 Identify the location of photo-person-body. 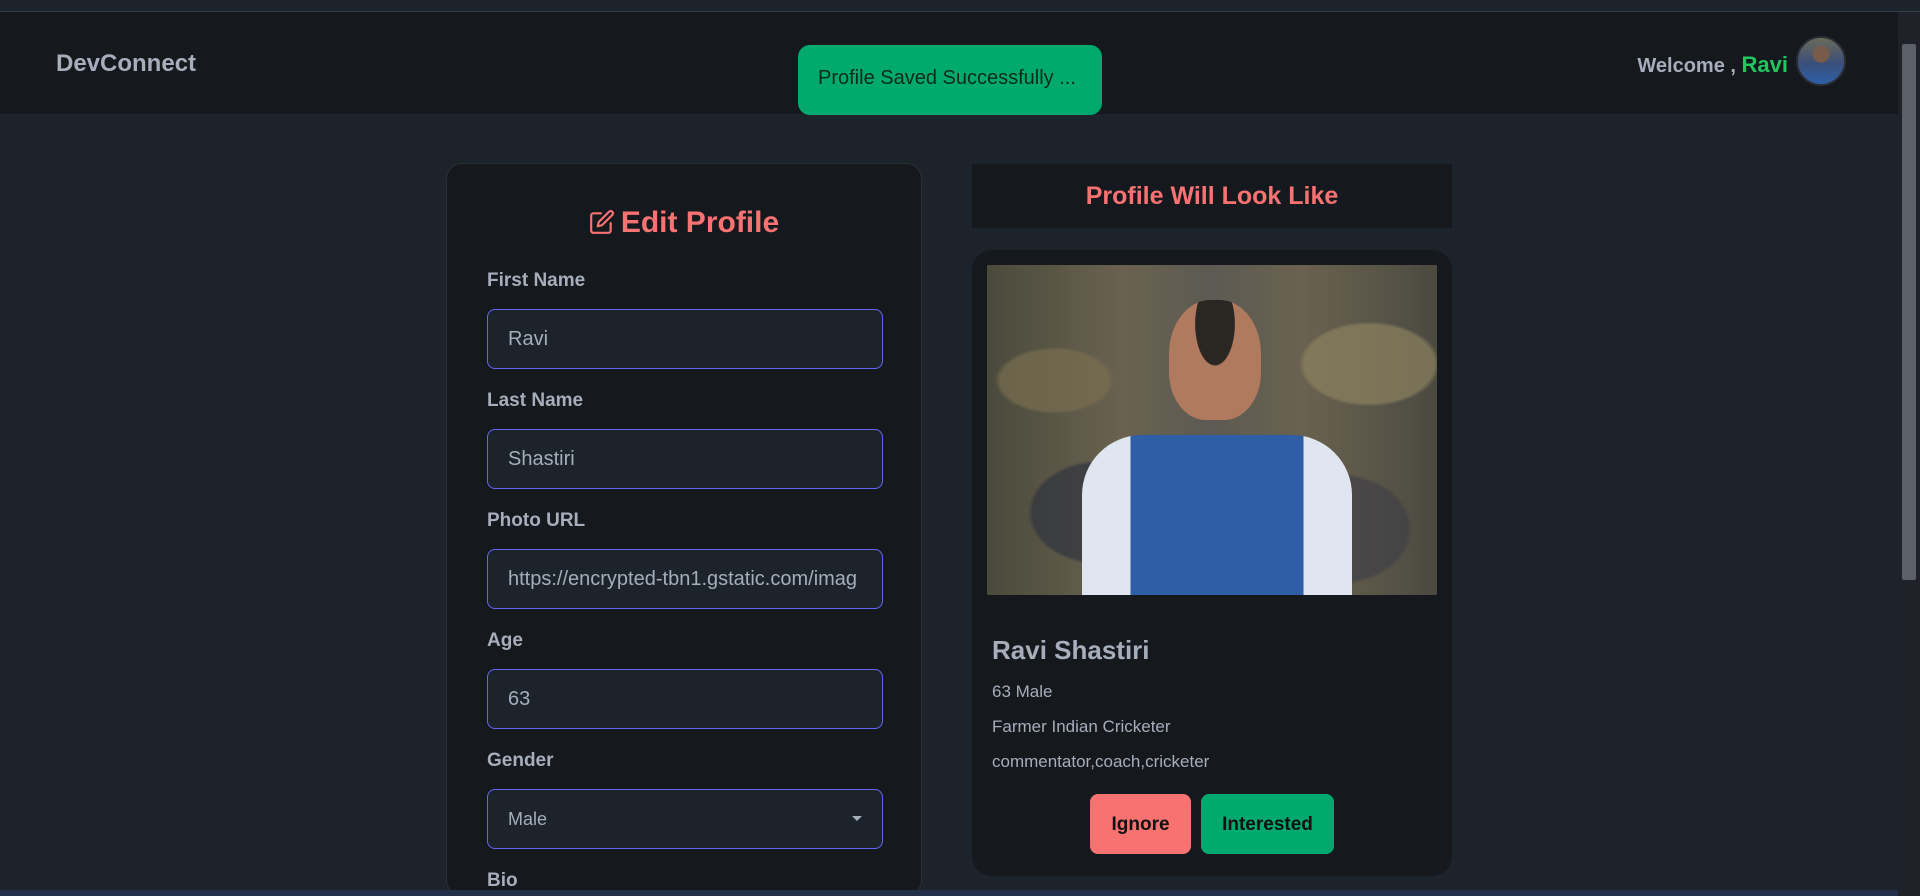
(1217, 515).